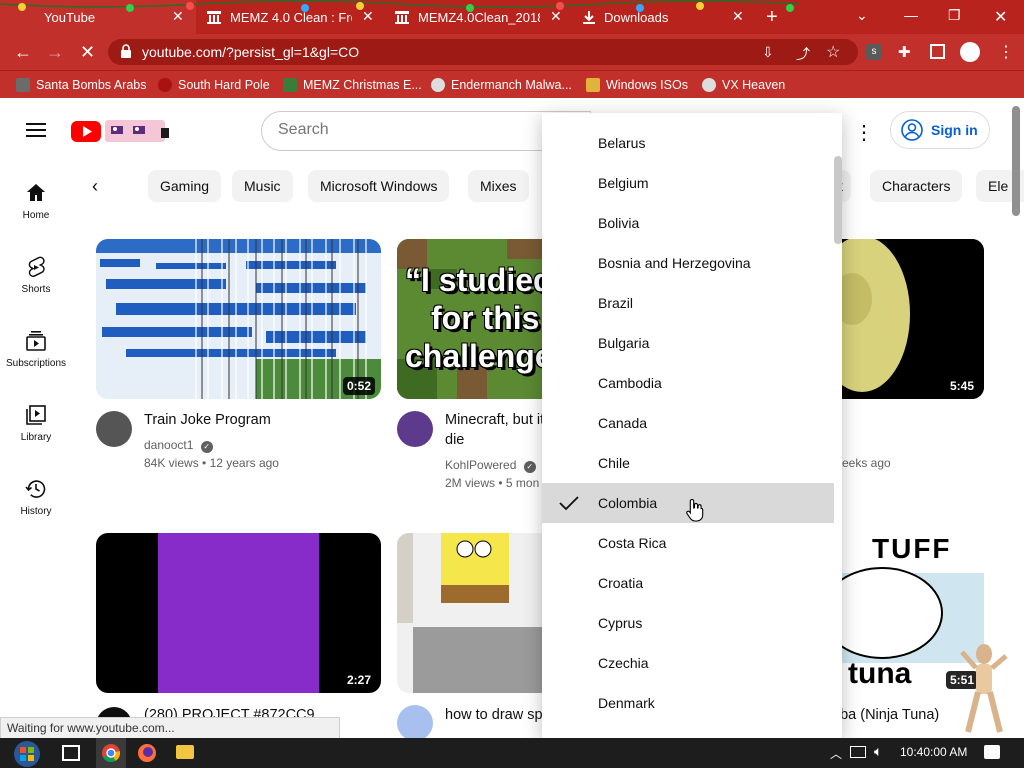 The image size is (1024, 768). I want to click on country-option: Belarus, so click(688, 143).